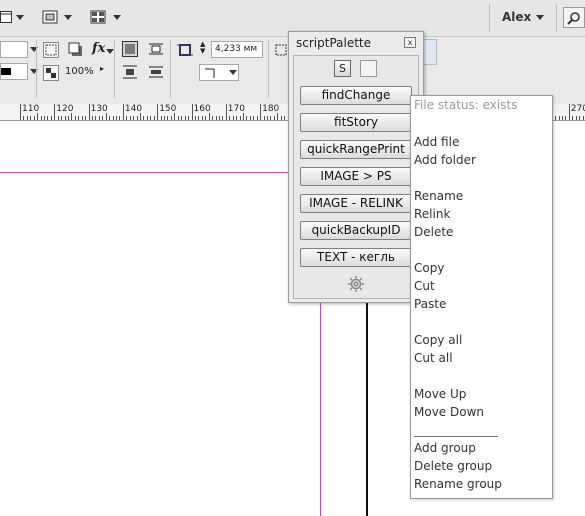 Image resolution: width=585 pixels, height=516 pixels. I want to click on opacity-arrow-icon: ▸, so click(102, 68).